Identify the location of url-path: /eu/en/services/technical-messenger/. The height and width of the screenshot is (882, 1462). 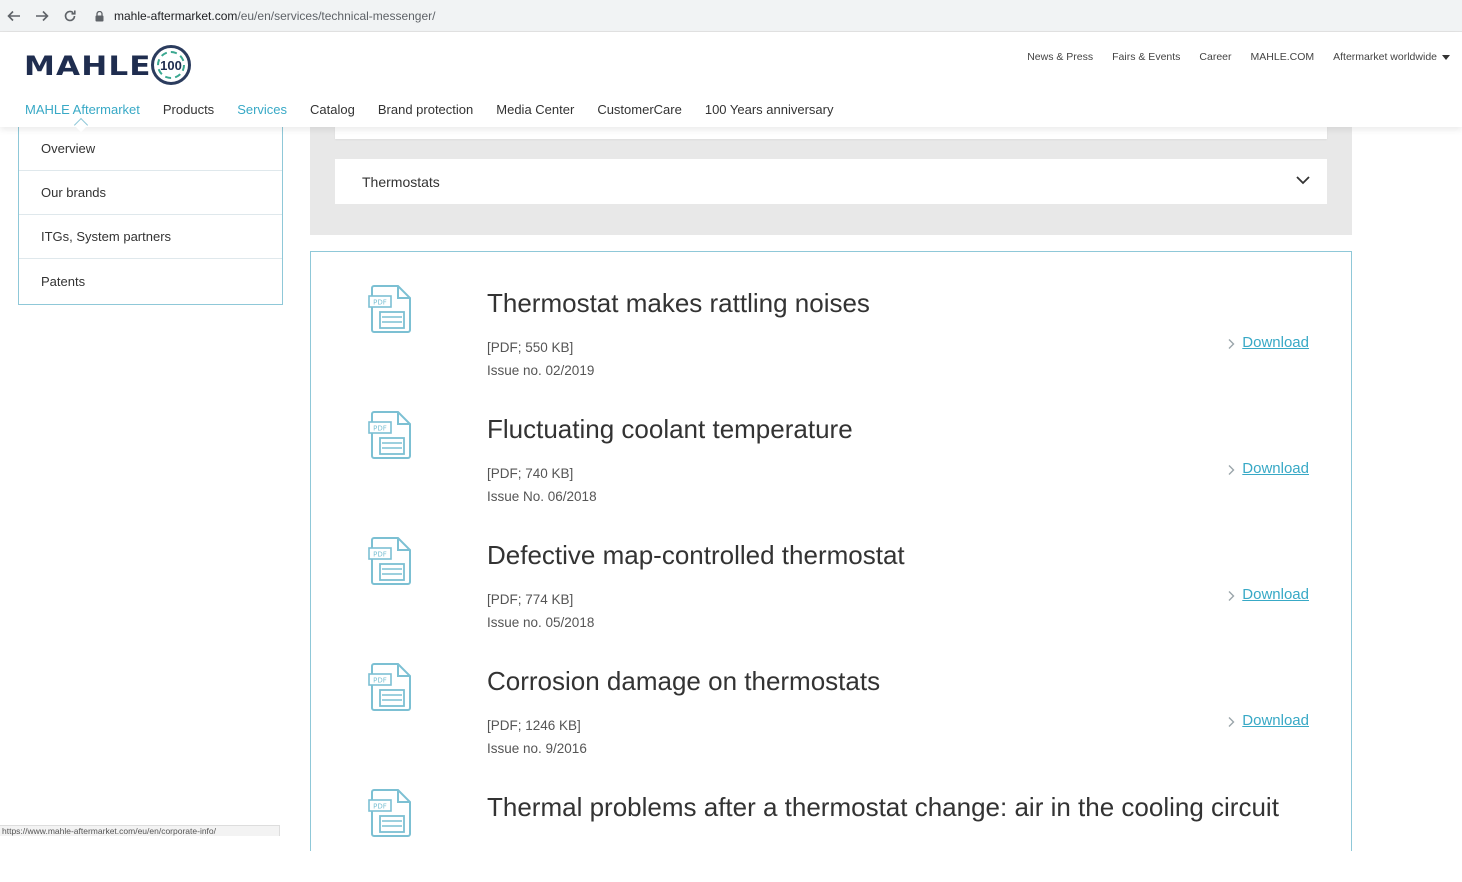
(336, 16).